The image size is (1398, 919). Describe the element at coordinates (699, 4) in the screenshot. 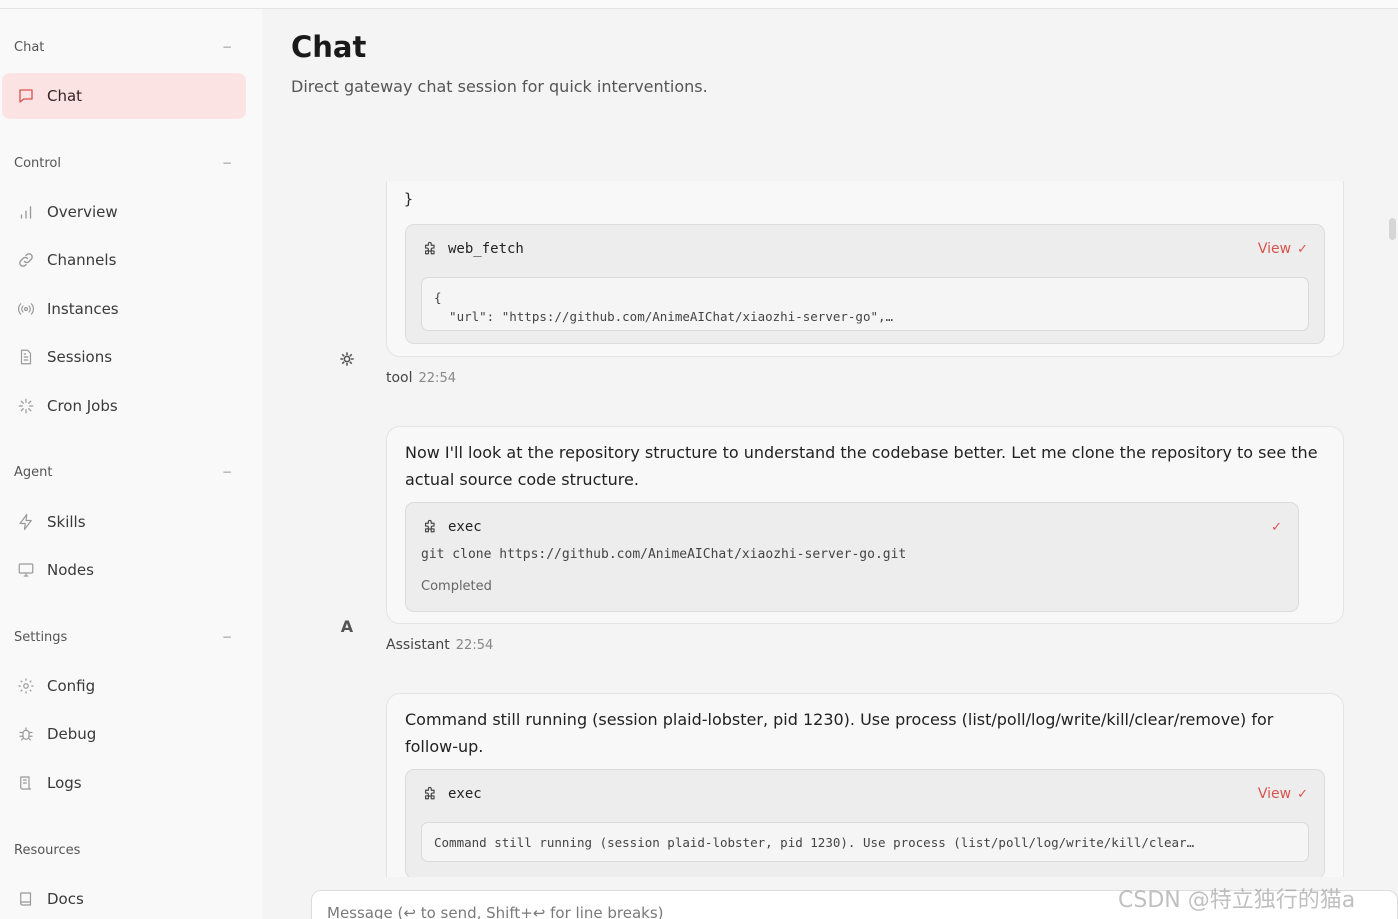

I see `top-bar` at that location.